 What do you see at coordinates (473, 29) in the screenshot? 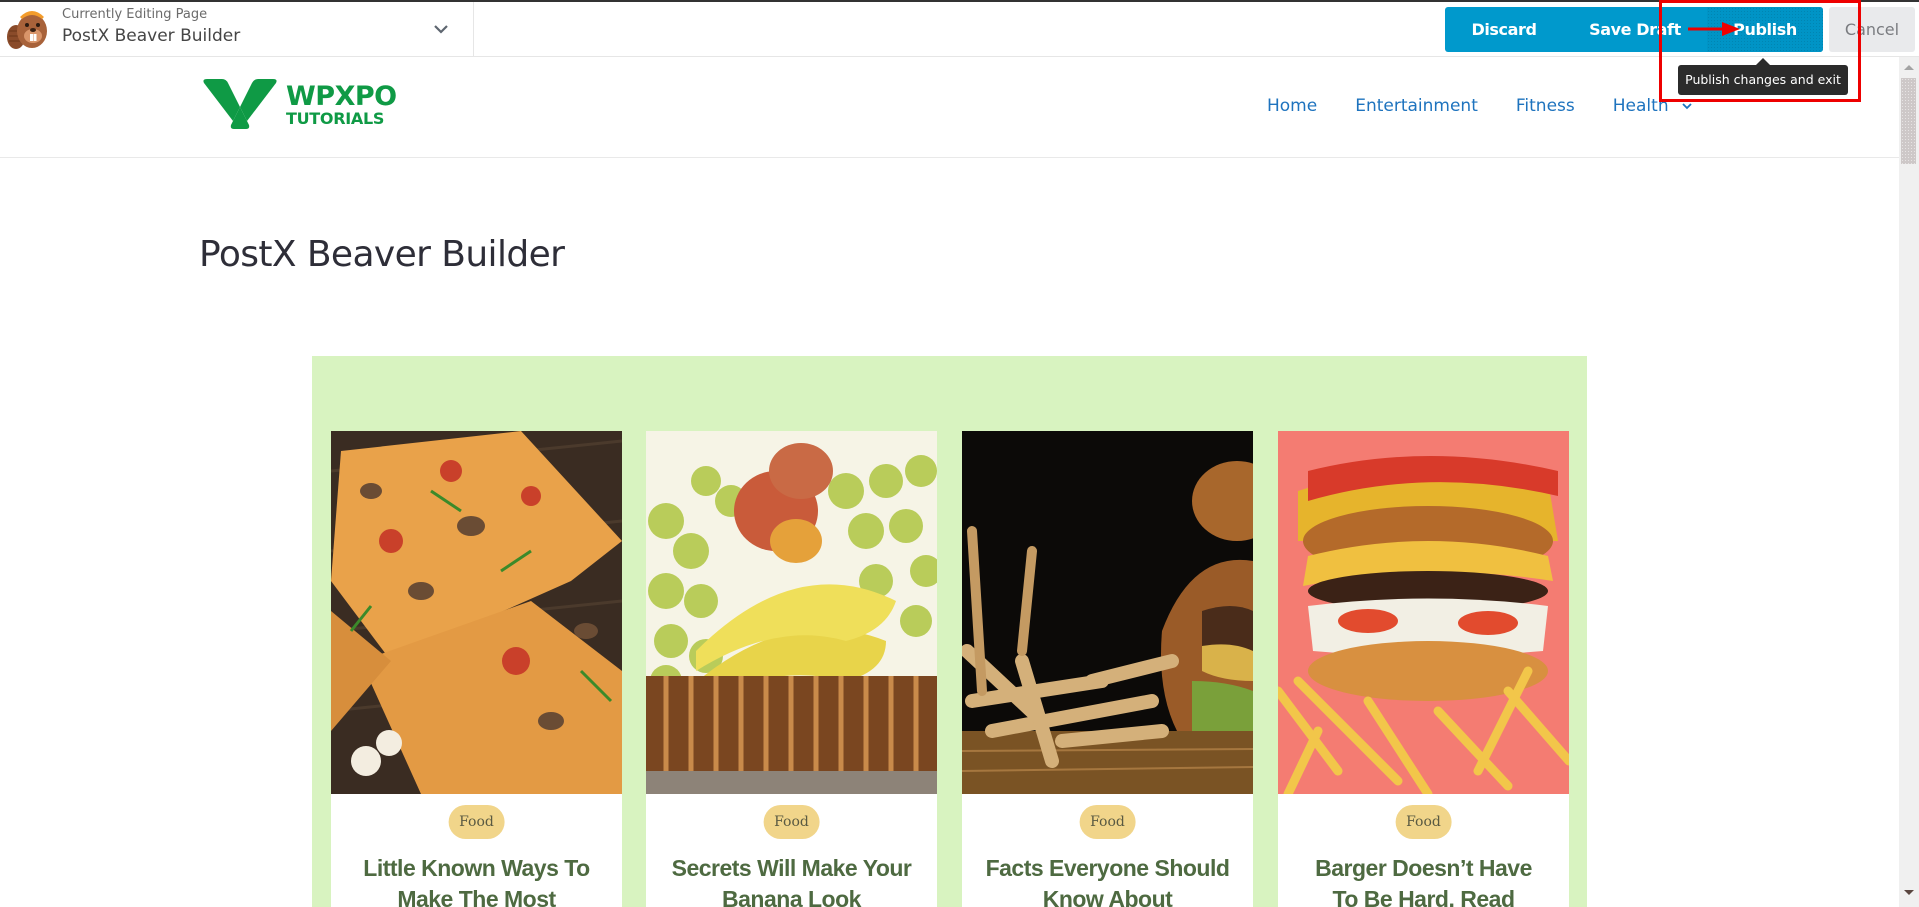
I see `toolbar-divider` at bounding box center [473, 29].